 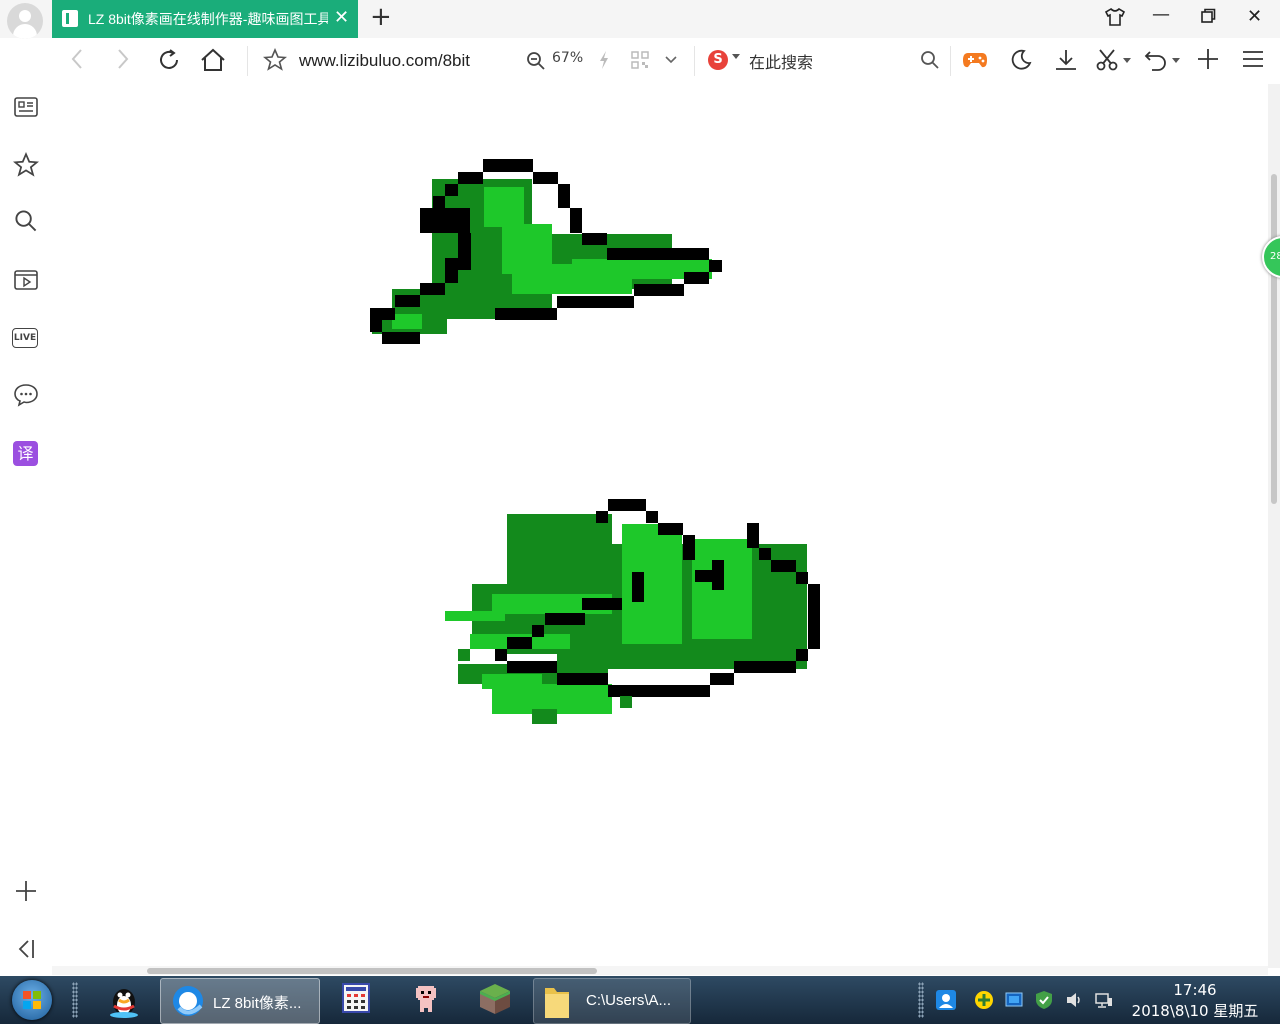 I want to click on chevron-down-icon, so click(x=671, y=63).